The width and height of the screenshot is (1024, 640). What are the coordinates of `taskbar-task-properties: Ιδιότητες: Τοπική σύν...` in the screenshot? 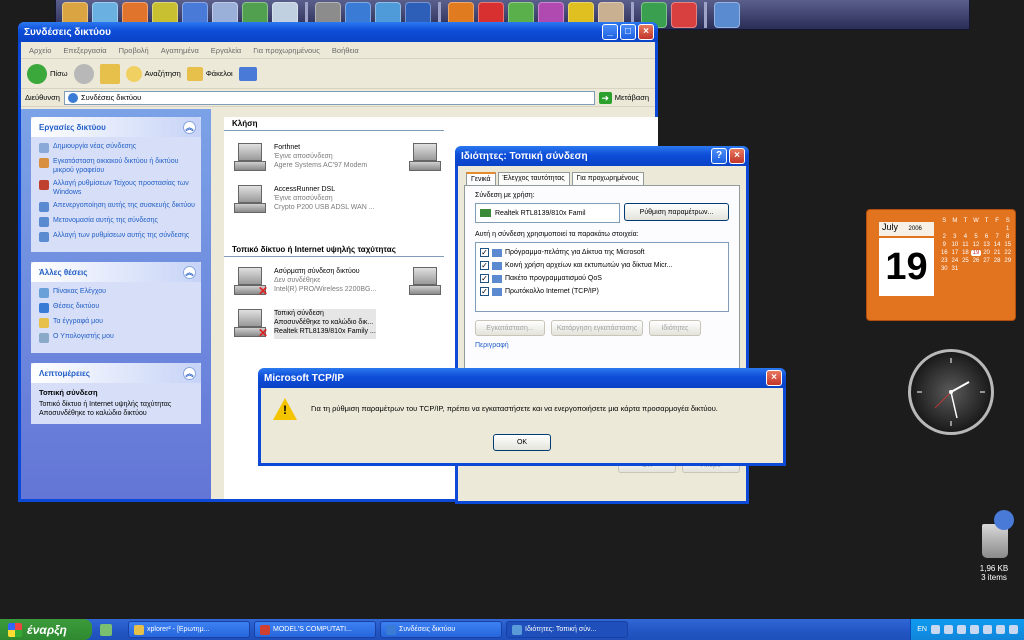 It's located at (567, 629).